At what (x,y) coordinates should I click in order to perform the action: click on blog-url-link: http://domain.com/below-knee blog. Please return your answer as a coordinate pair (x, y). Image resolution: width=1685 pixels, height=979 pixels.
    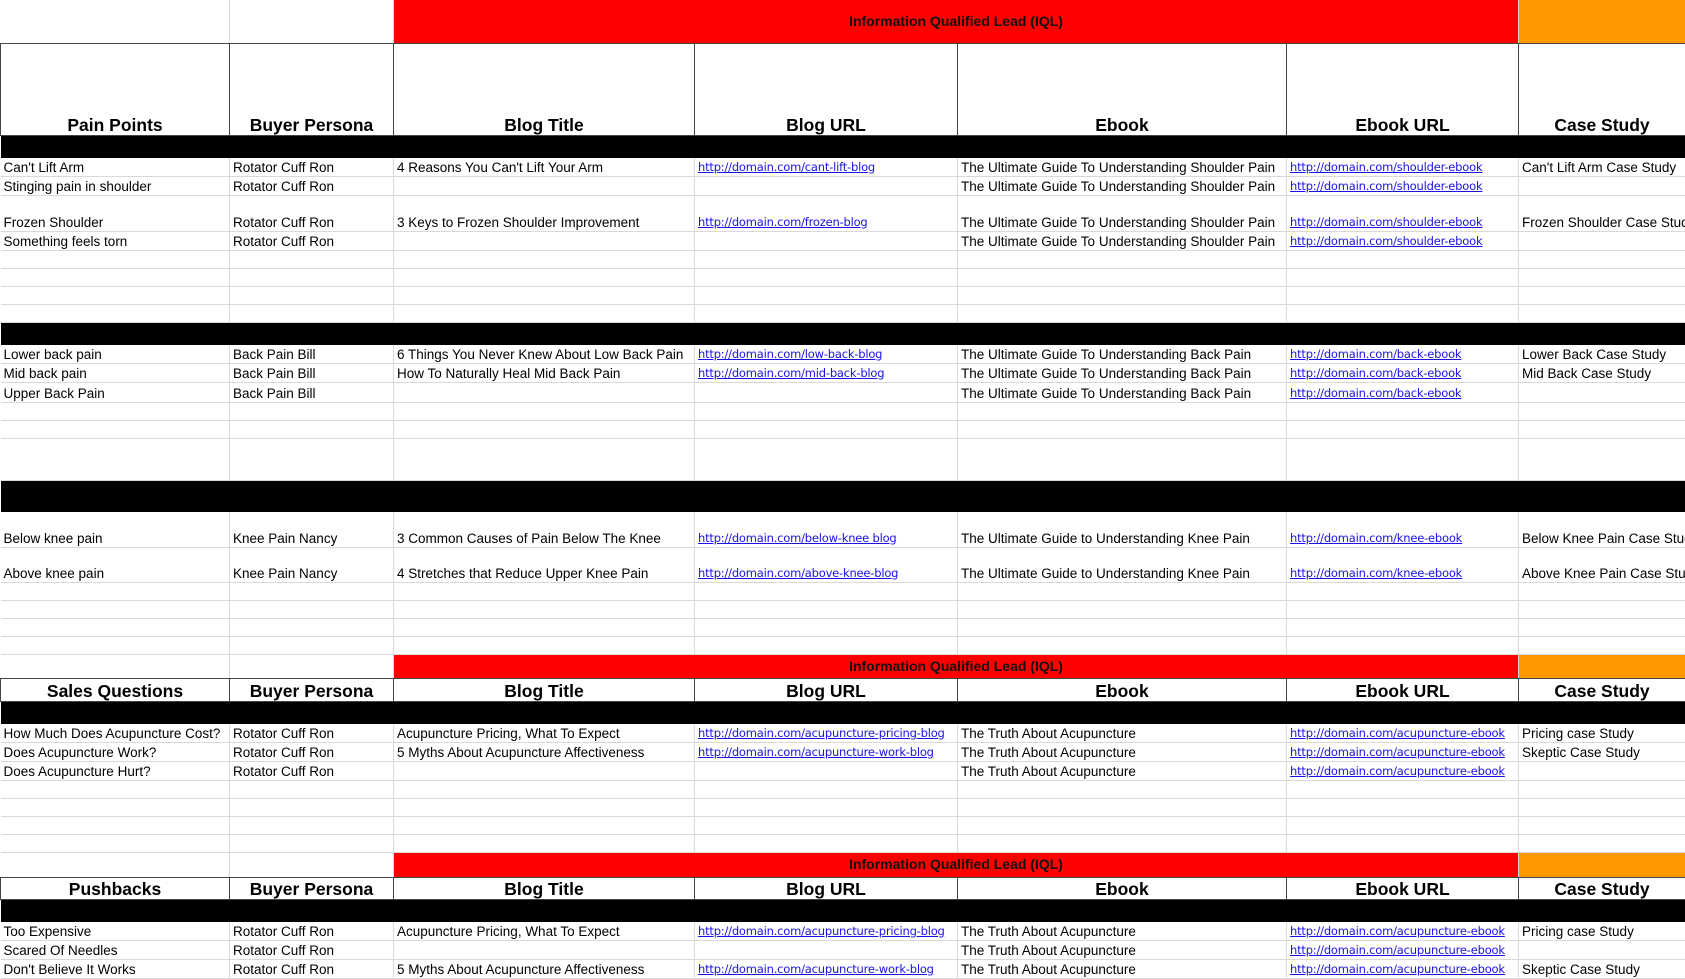
    Looking at the image, I should click on (797, 538).